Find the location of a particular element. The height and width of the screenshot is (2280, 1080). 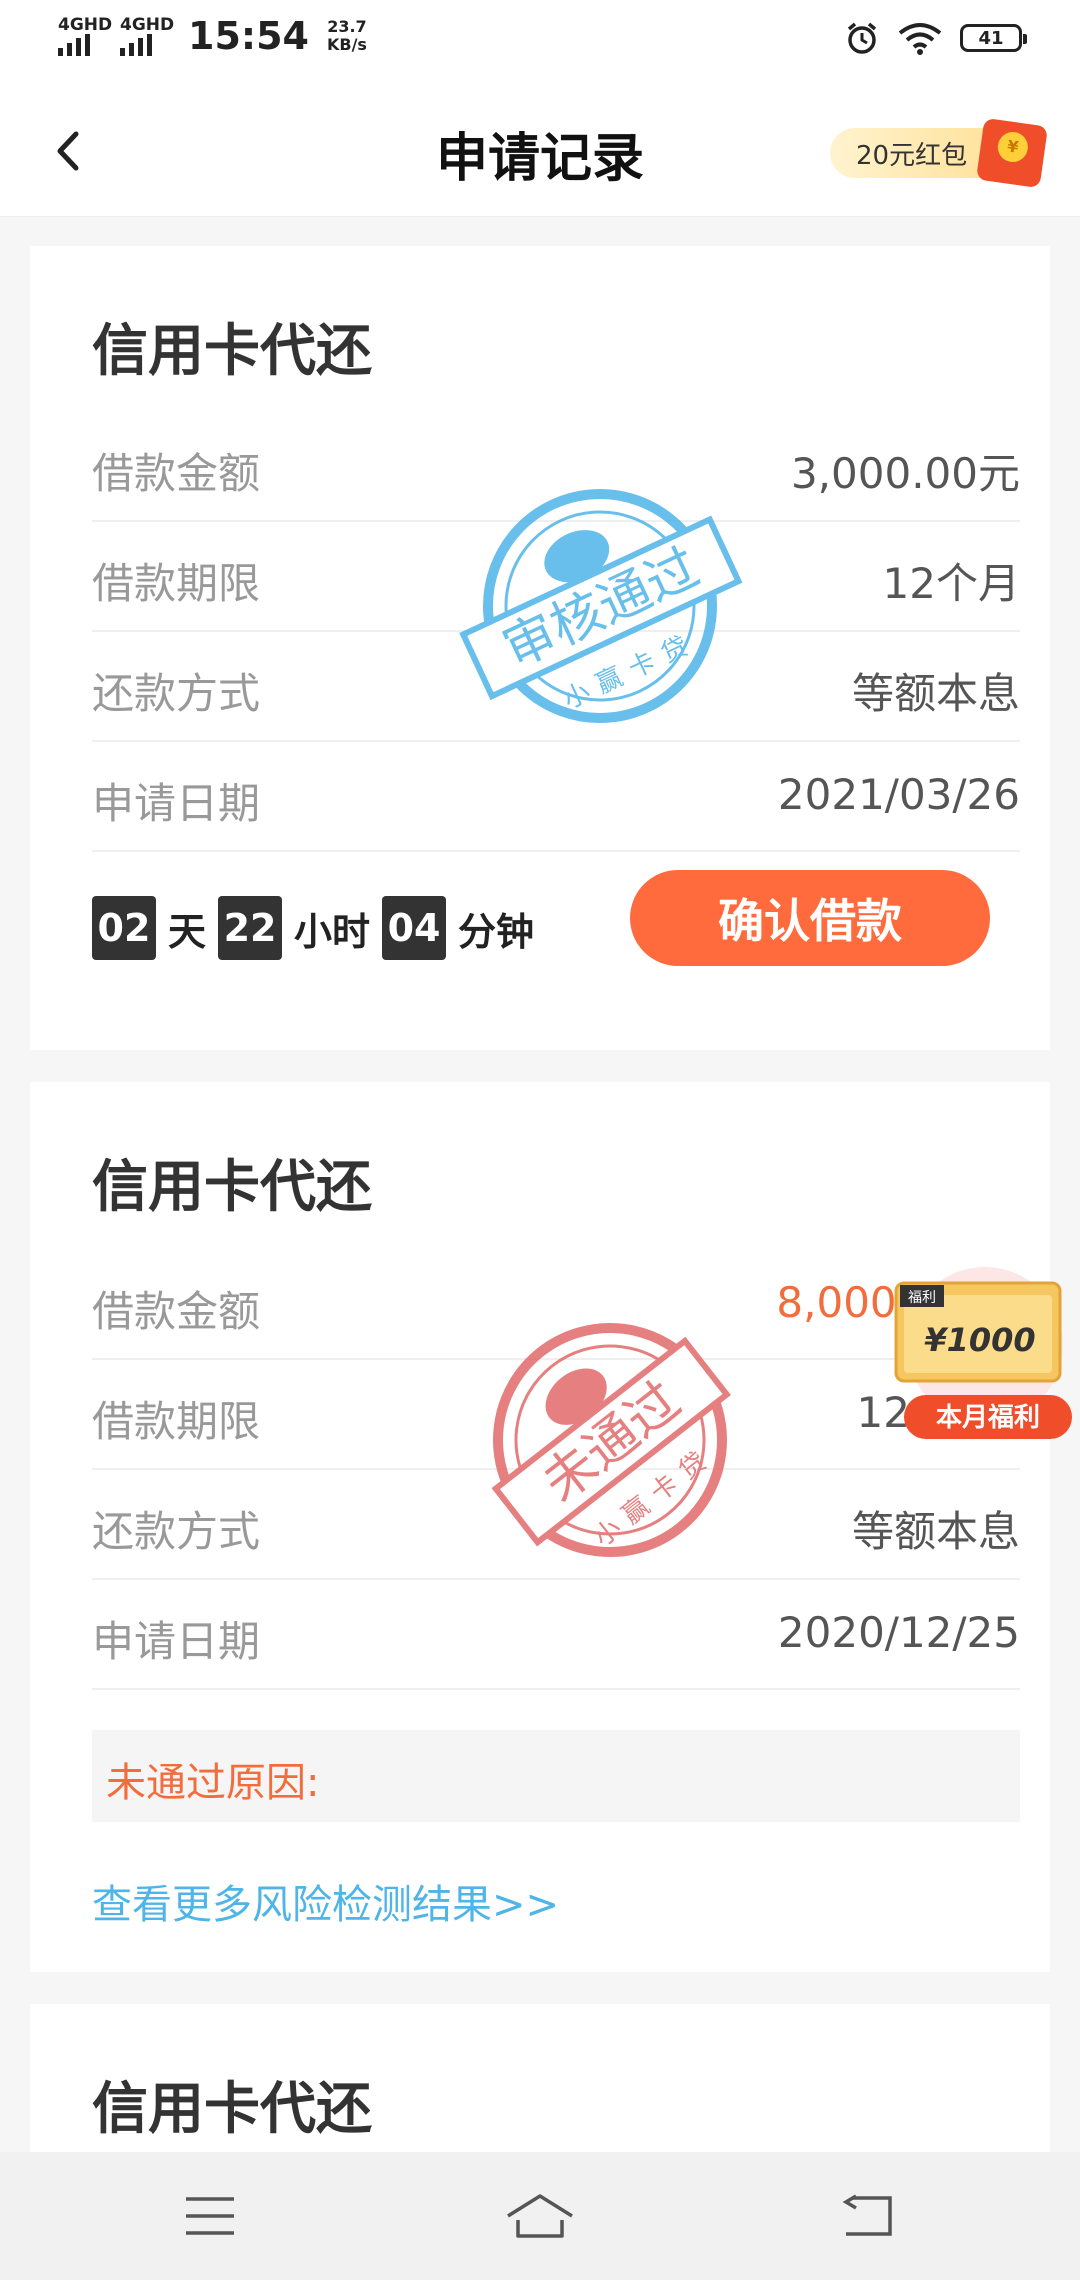

view-more-risk-results-link: 查看更多风险检测结果>> is located at coordinates (325, 1901).